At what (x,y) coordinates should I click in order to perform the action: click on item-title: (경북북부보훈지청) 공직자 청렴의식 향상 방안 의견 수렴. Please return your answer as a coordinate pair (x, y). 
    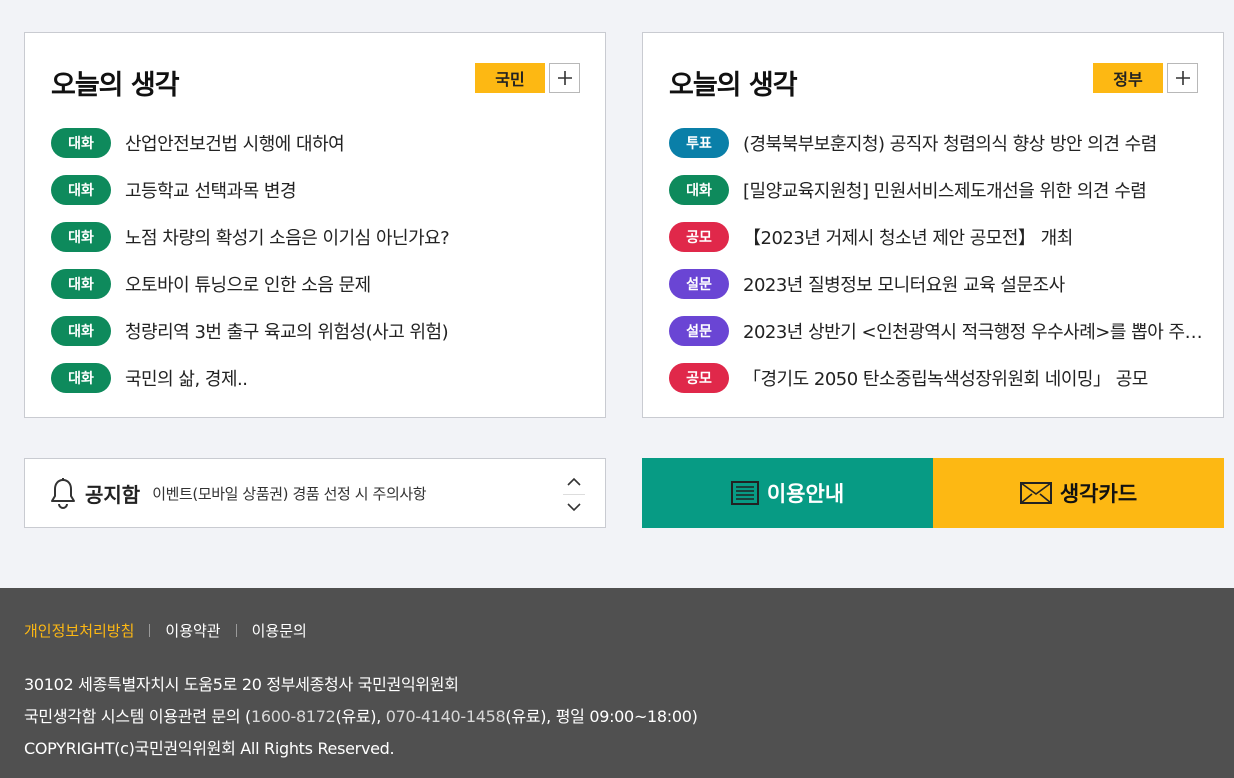
    Looking at the image, I should click on (950, 143).